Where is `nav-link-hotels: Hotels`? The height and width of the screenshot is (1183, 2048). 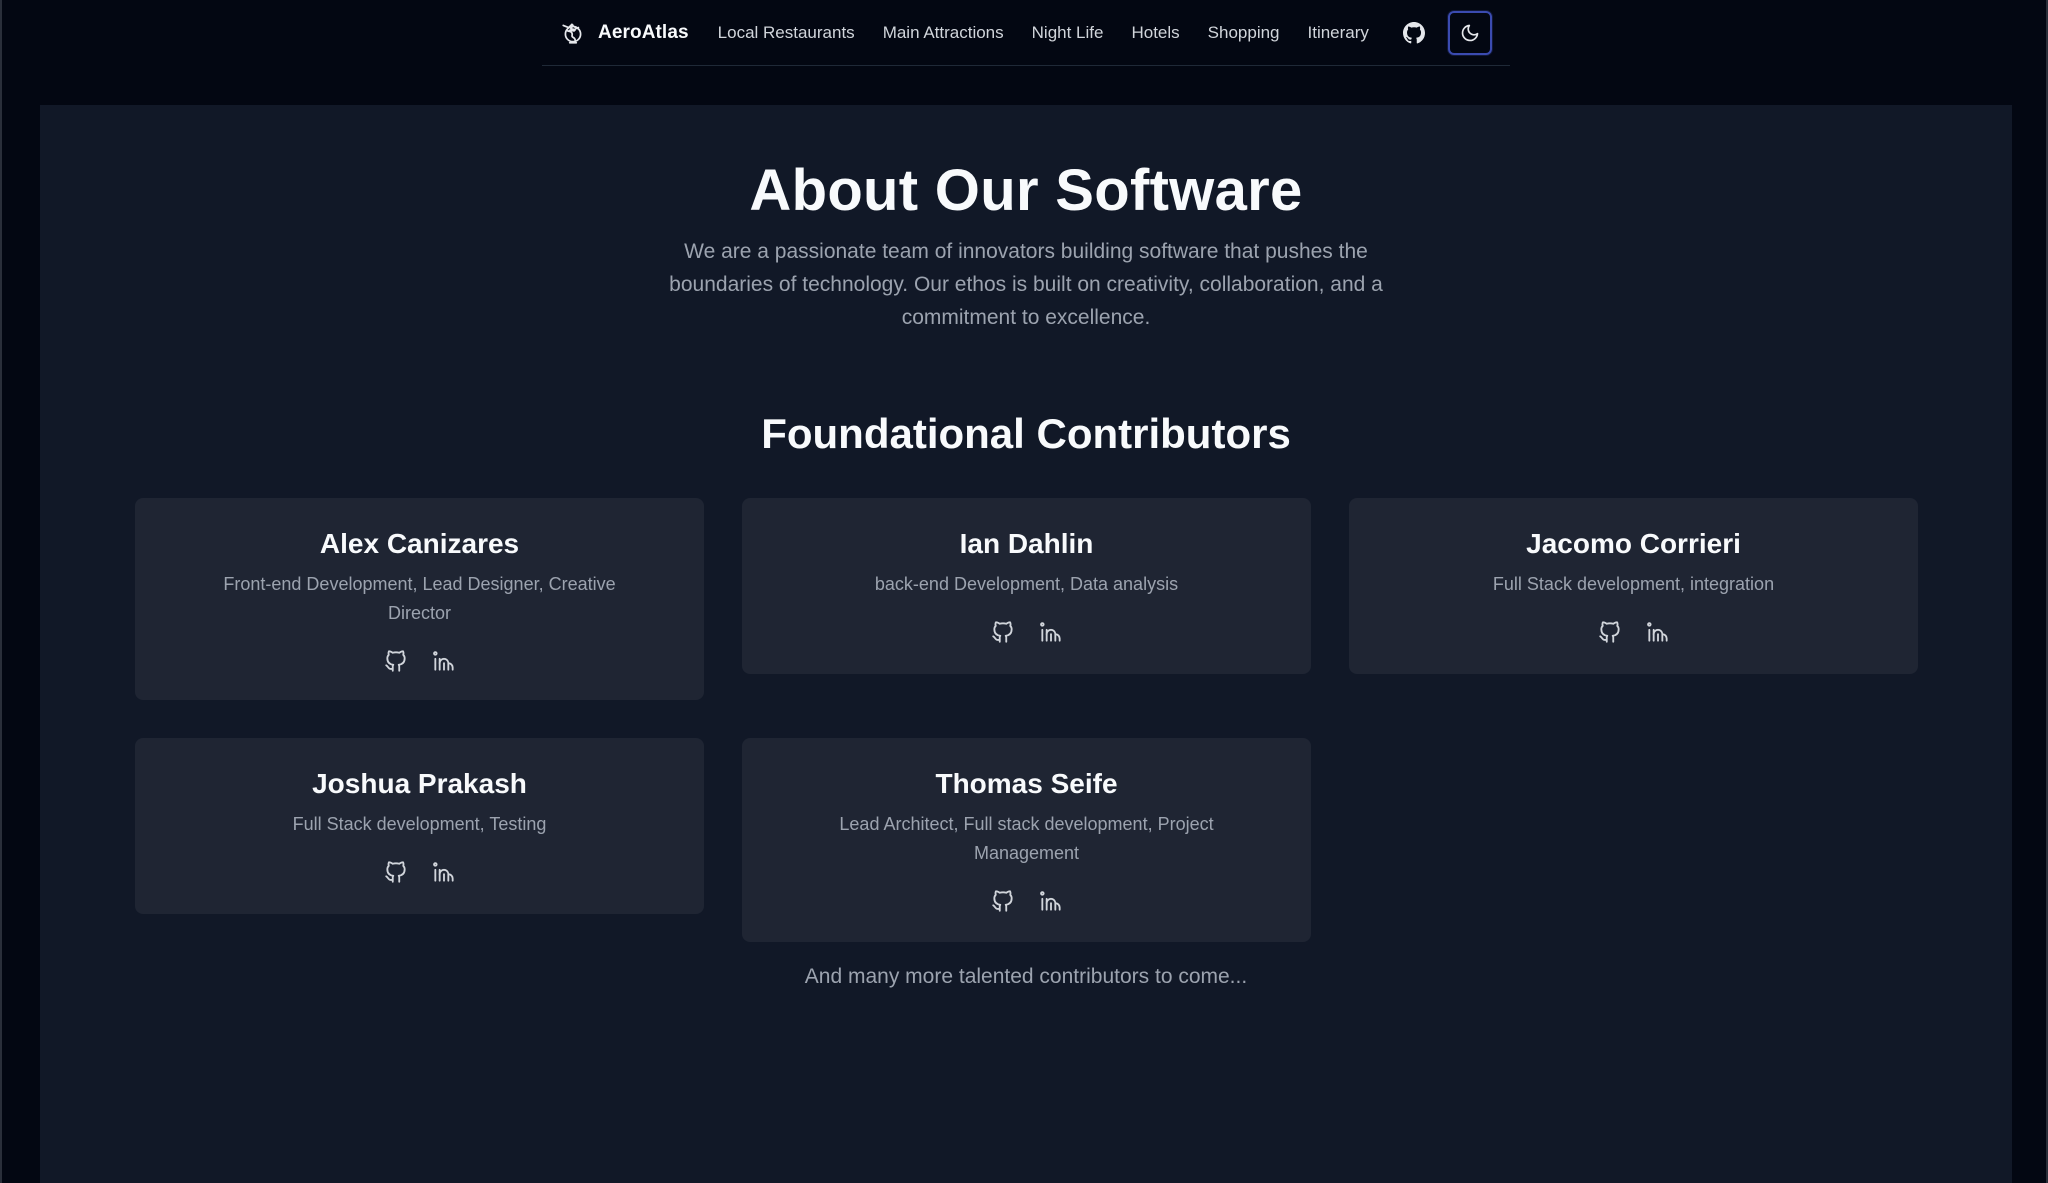 nav-link-hotels: Hotels is located at coordinates (1155, 33).